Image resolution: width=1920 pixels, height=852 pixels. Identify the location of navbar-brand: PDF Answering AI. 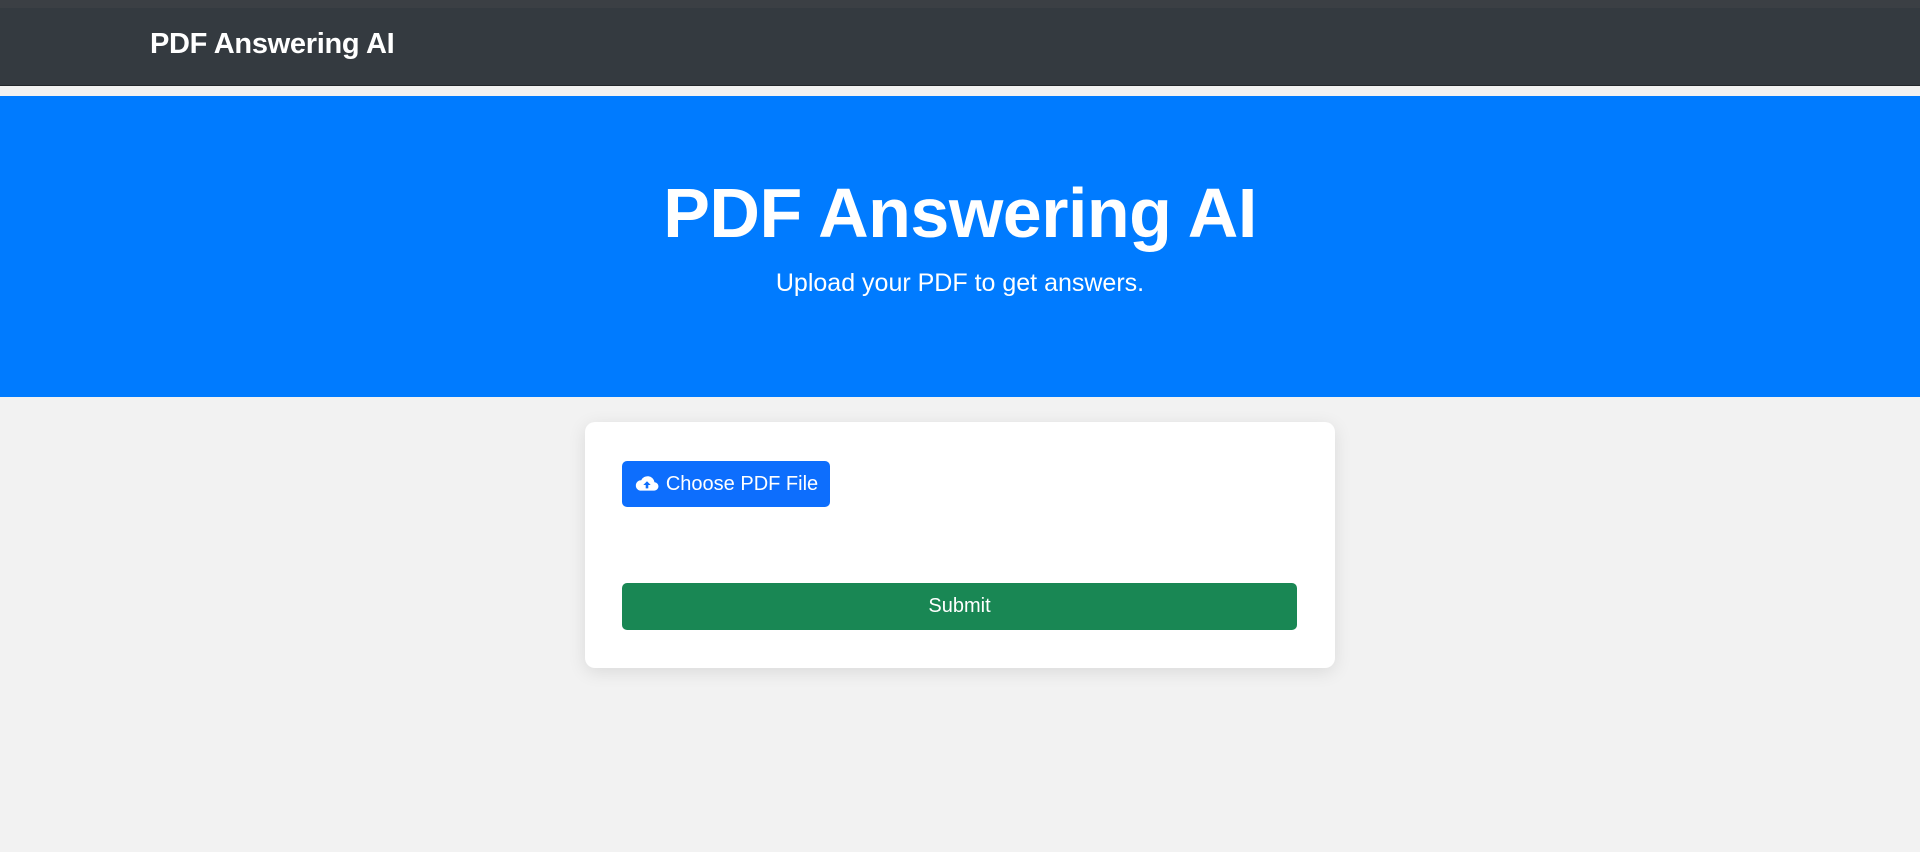
(272, 44).